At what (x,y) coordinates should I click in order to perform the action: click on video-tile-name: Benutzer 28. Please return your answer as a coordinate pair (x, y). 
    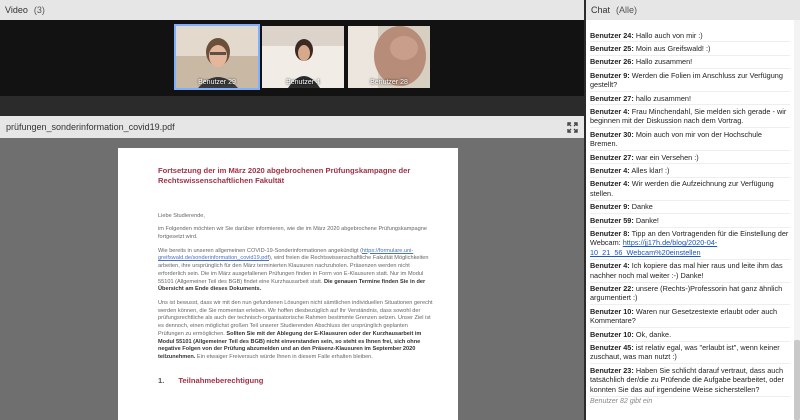
    Looking at the image, I should click on (389, 82).